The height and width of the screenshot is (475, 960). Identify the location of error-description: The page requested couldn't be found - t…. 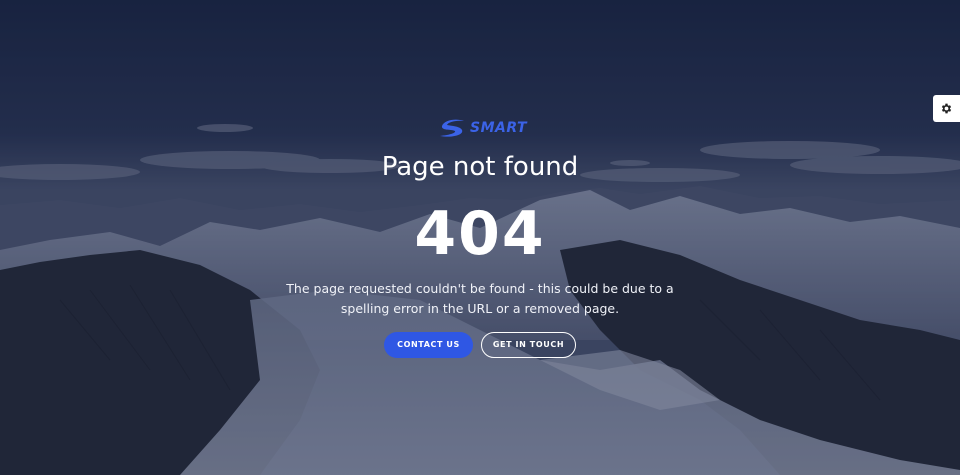
(480, 298).